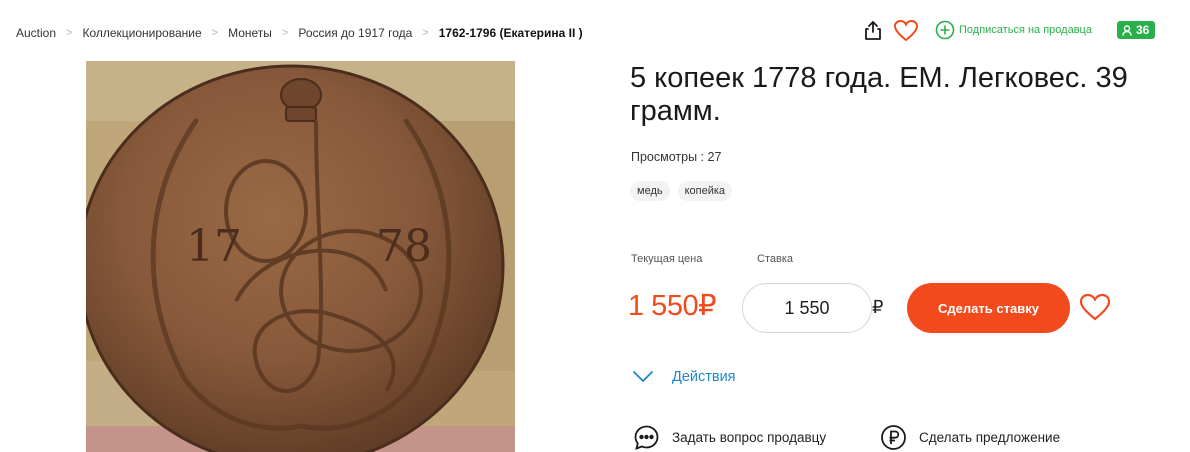 This screenshot has height=452, width=1190. Describe the element at coordinates (250, 33) in the screenshot. I see `breadcrumb-item-coins: Монеты` at that location.